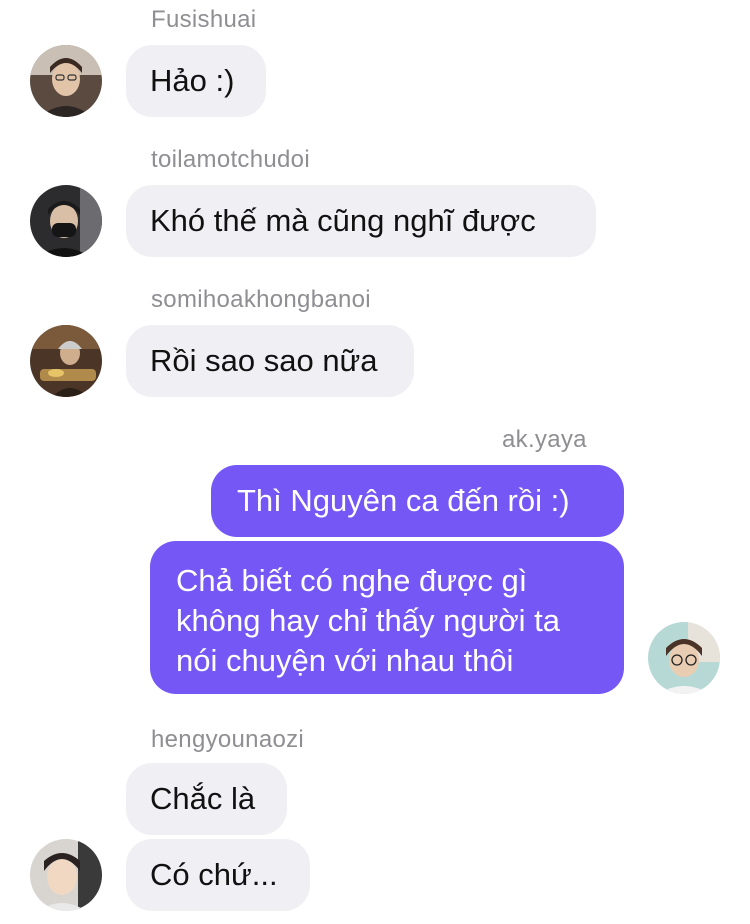 Image resolution: width=750 pixels, height=924 pixels. What do you see at coordinates (361, 221) in the screenshot?
I see `message-bubble: Khó thế mà cũng nghĩ được` at bounding box center [361, 221].